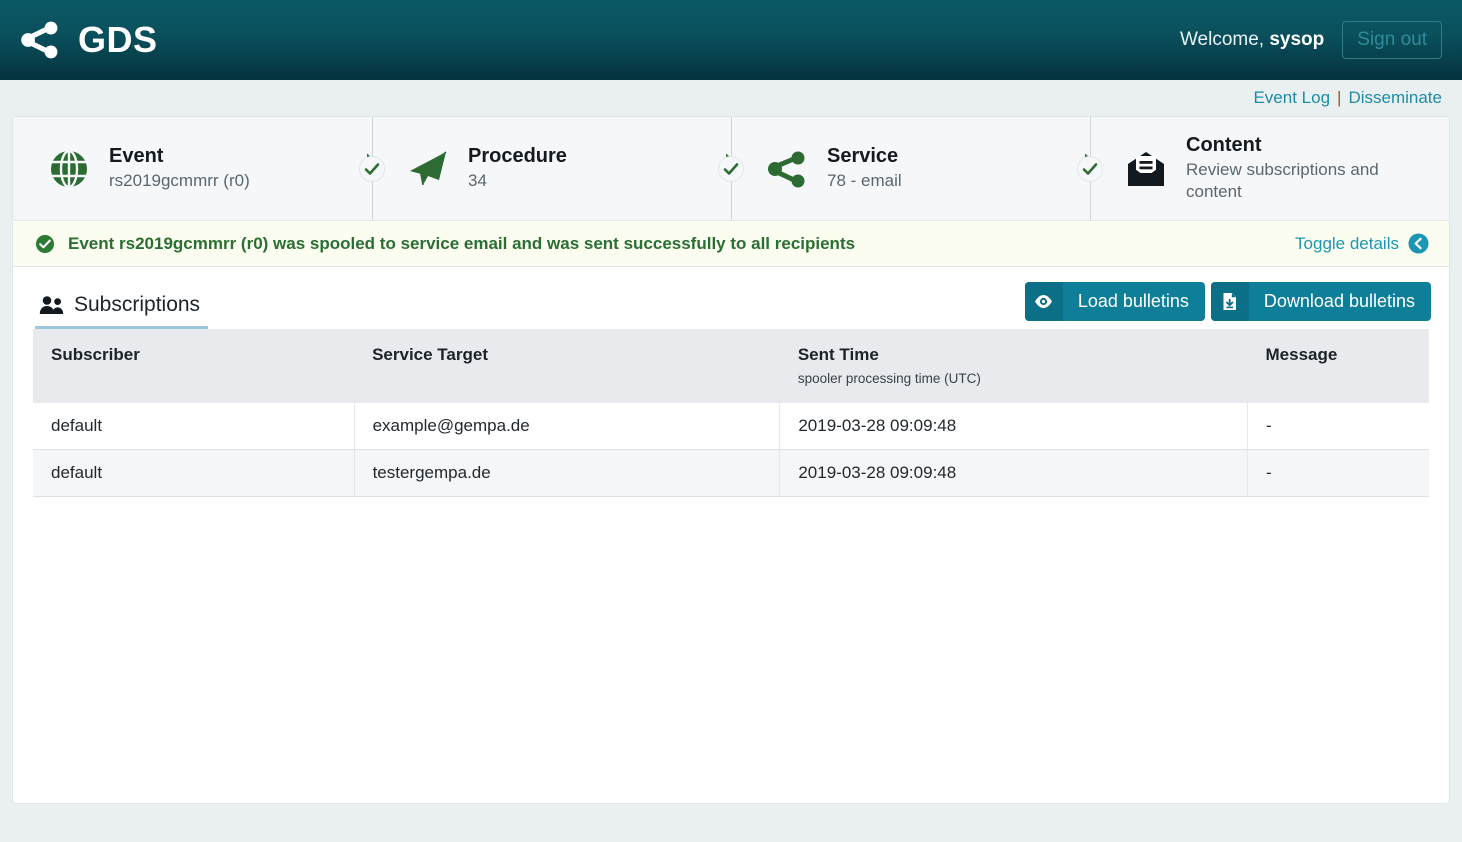 This screenshot has height=842, width=1462. I want to click on top-nav: Event Log | Disseminate, so click(731, 98).